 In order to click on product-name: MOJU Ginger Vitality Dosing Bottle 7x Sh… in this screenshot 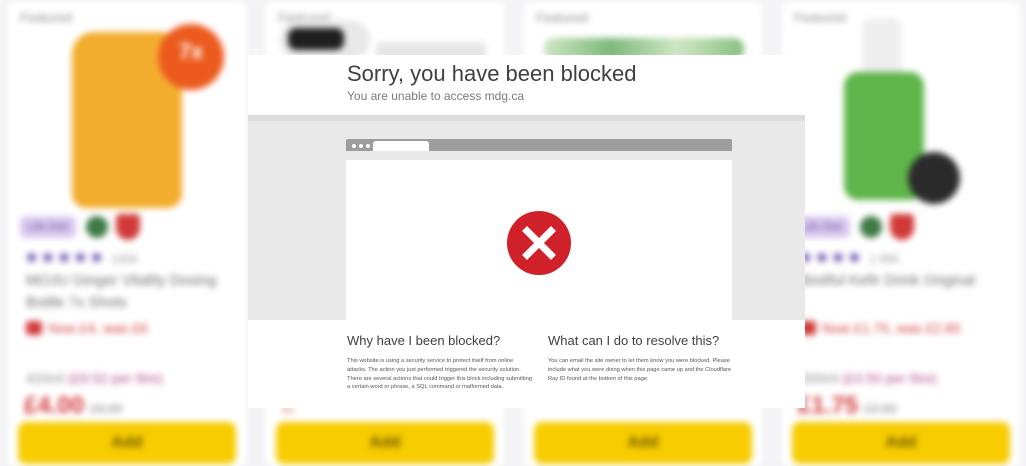, I will do `click(131, 292)`.